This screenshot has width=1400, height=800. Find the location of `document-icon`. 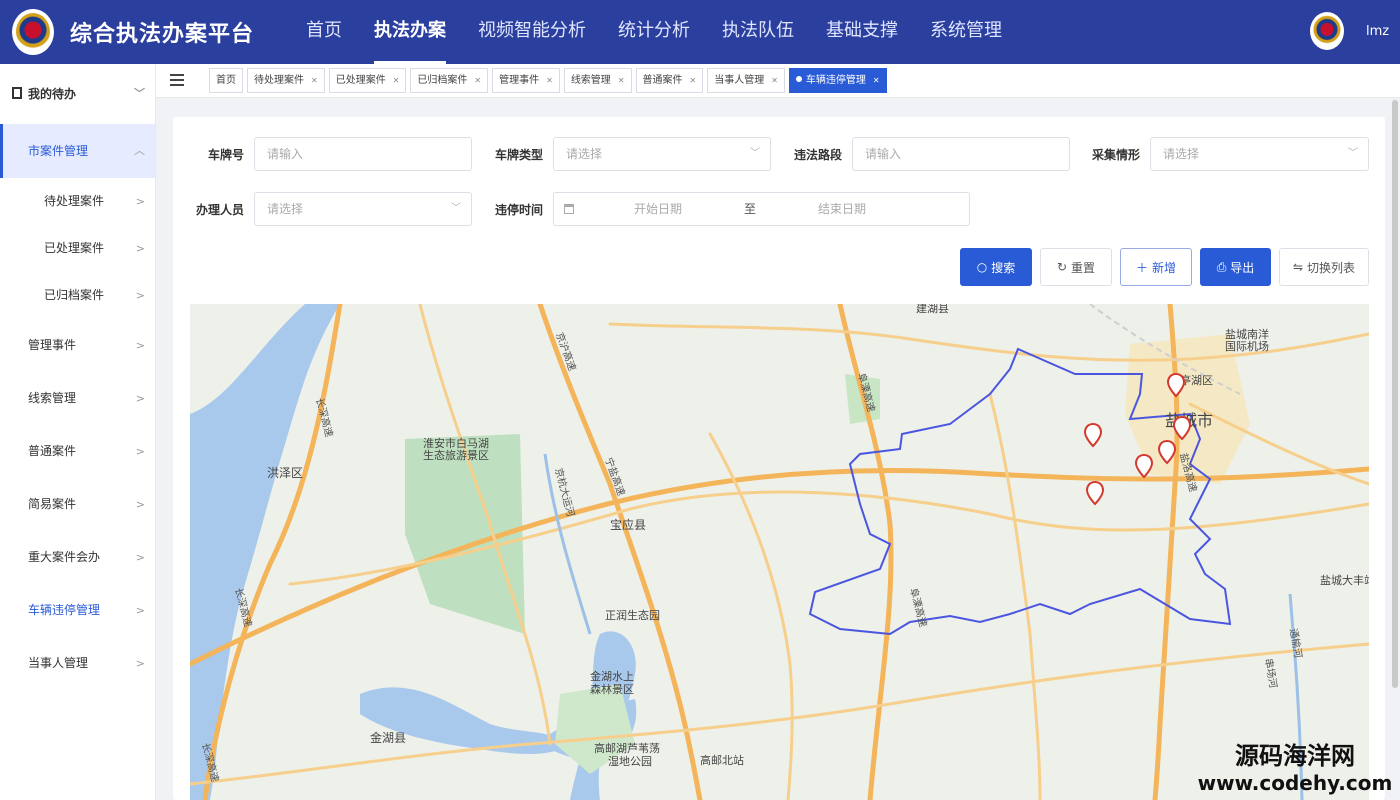

document-icon is located at coordinates (17, 93).